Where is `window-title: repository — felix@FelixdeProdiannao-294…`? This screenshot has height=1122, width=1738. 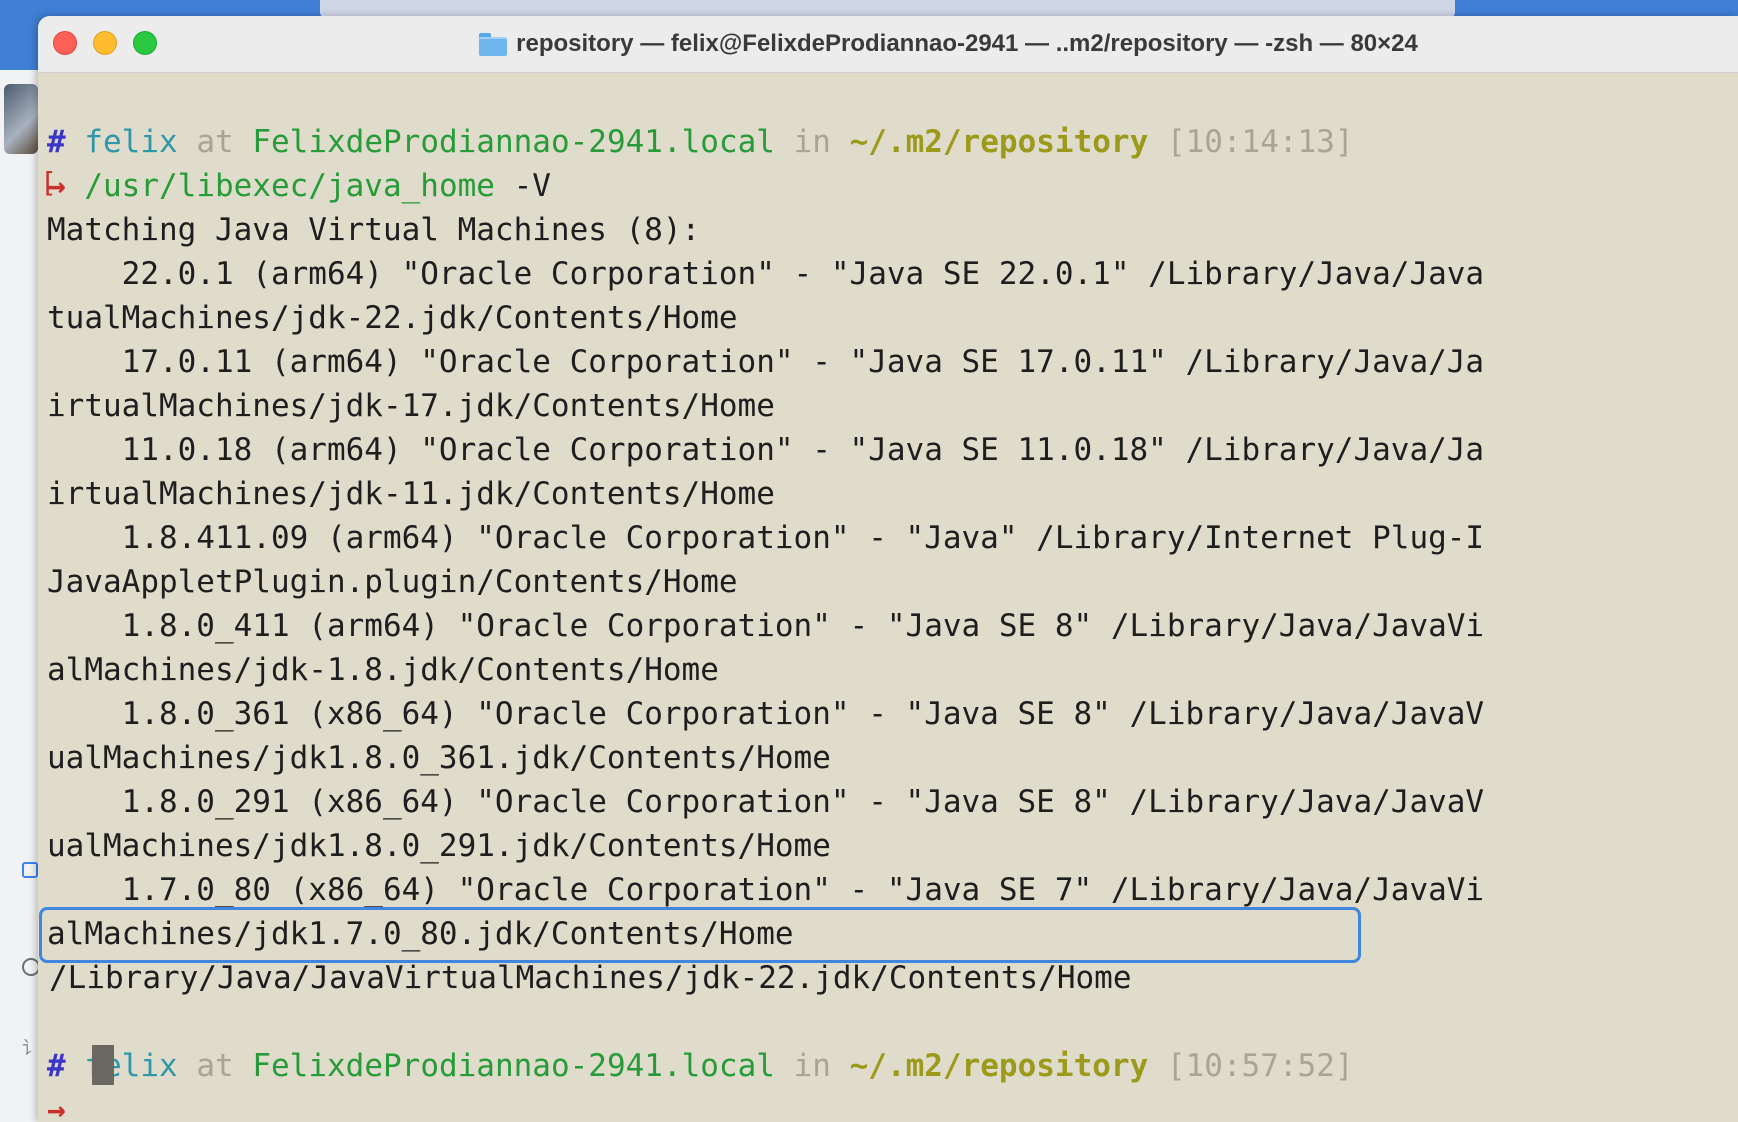
window-title: repository — felix@FelixdeProdiannao-294… is located at coordinates (967, 43).